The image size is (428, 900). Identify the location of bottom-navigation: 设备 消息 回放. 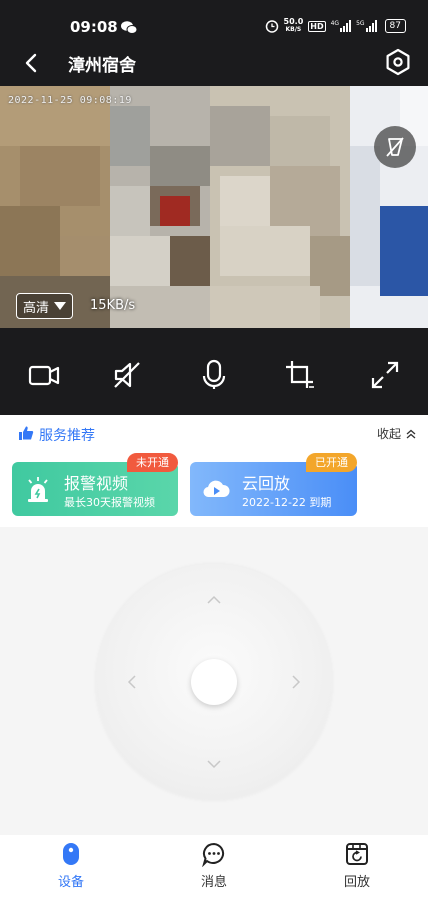
(214, 867).